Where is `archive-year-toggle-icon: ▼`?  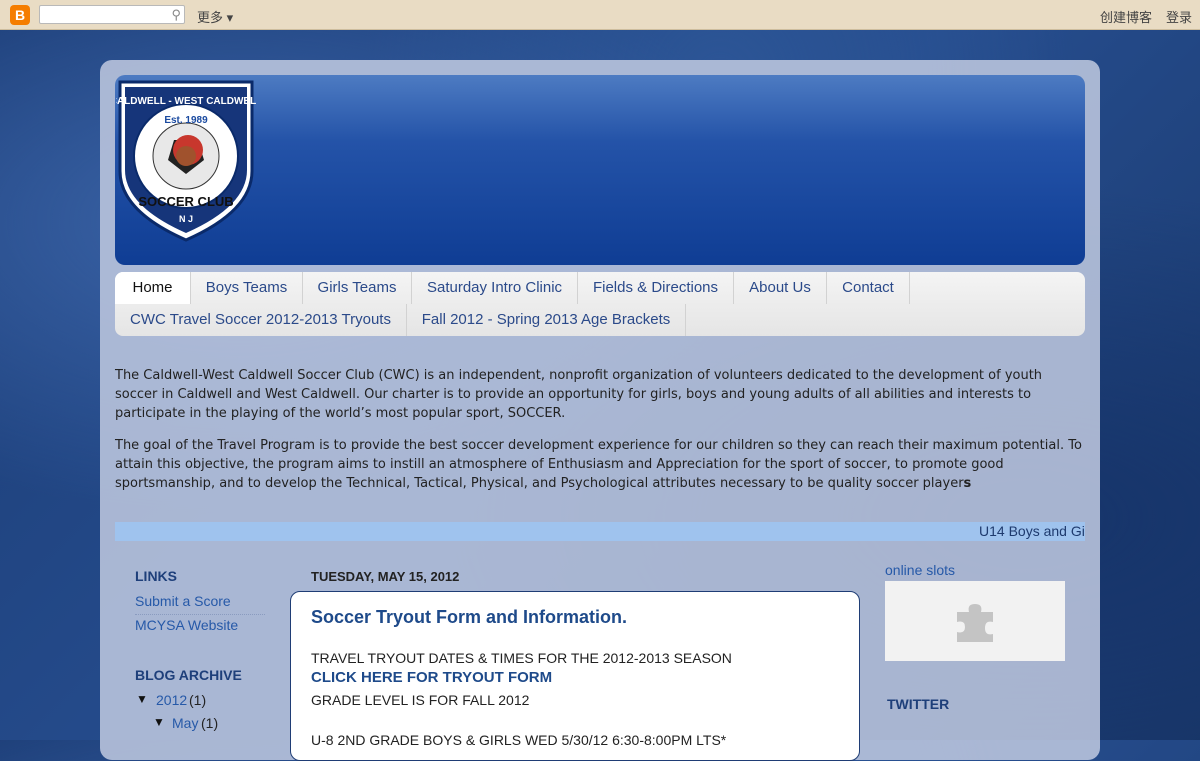 archive-year-toggle-icon: ▼ is located at coordinates (142, 699).